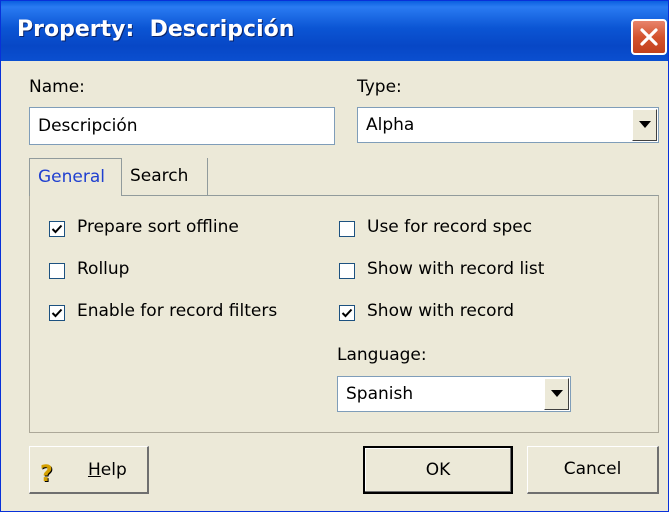  I want to click on show-with-record-checkbox, so click(347, 313).